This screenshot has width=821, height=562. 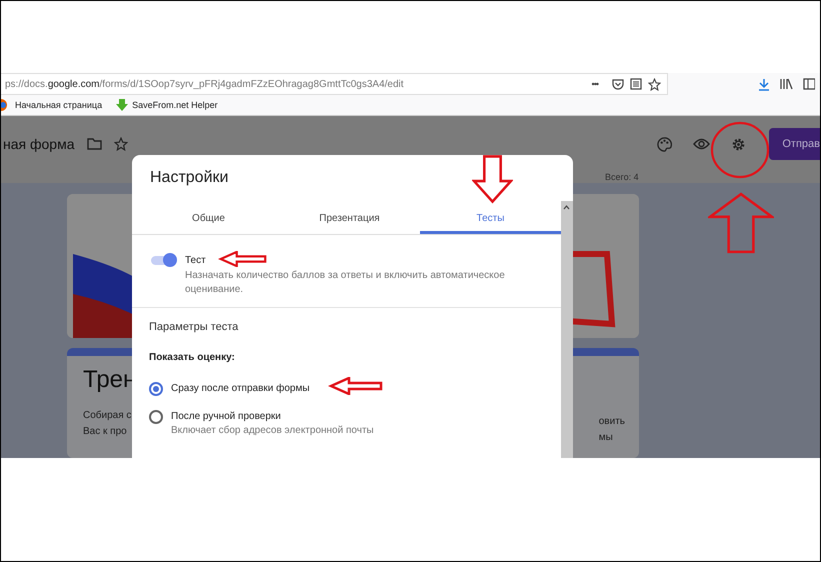 What do you see at coordinates (349, 220) in the screenshot?
I see `tab: Презентация` at bounding box center [349, 220].